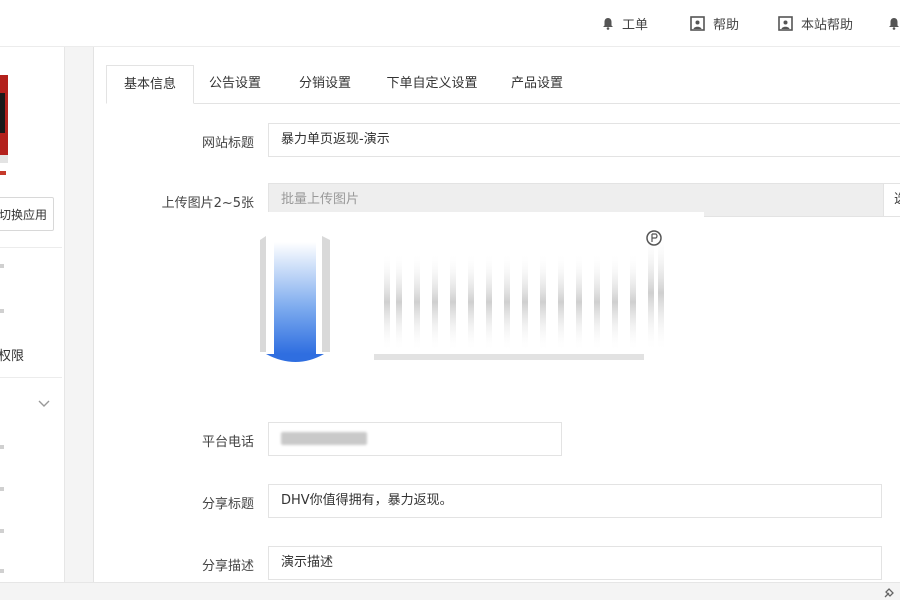  What do you see at coordinates (450, 591) in the screenshot?
I see `bottom-bar` at bounding box center [450, 591].